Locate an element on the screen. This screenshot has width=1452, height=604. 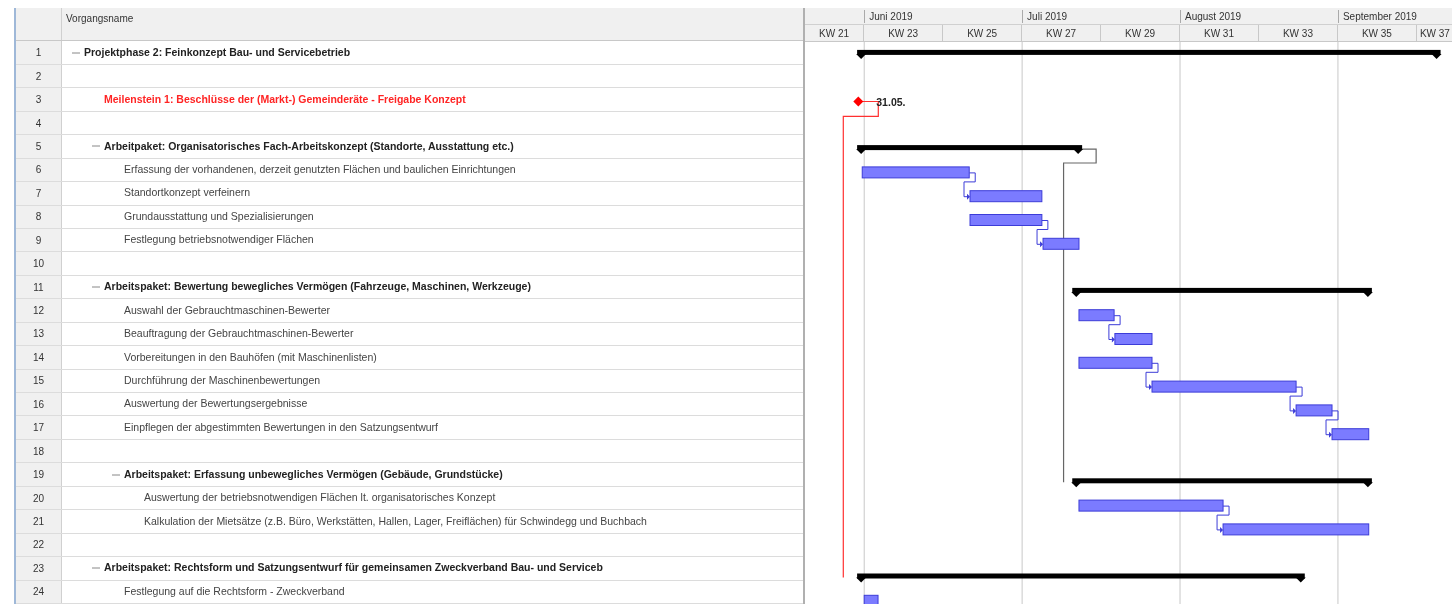
week-label: KW 29 is located at coordinates (1140, 33).